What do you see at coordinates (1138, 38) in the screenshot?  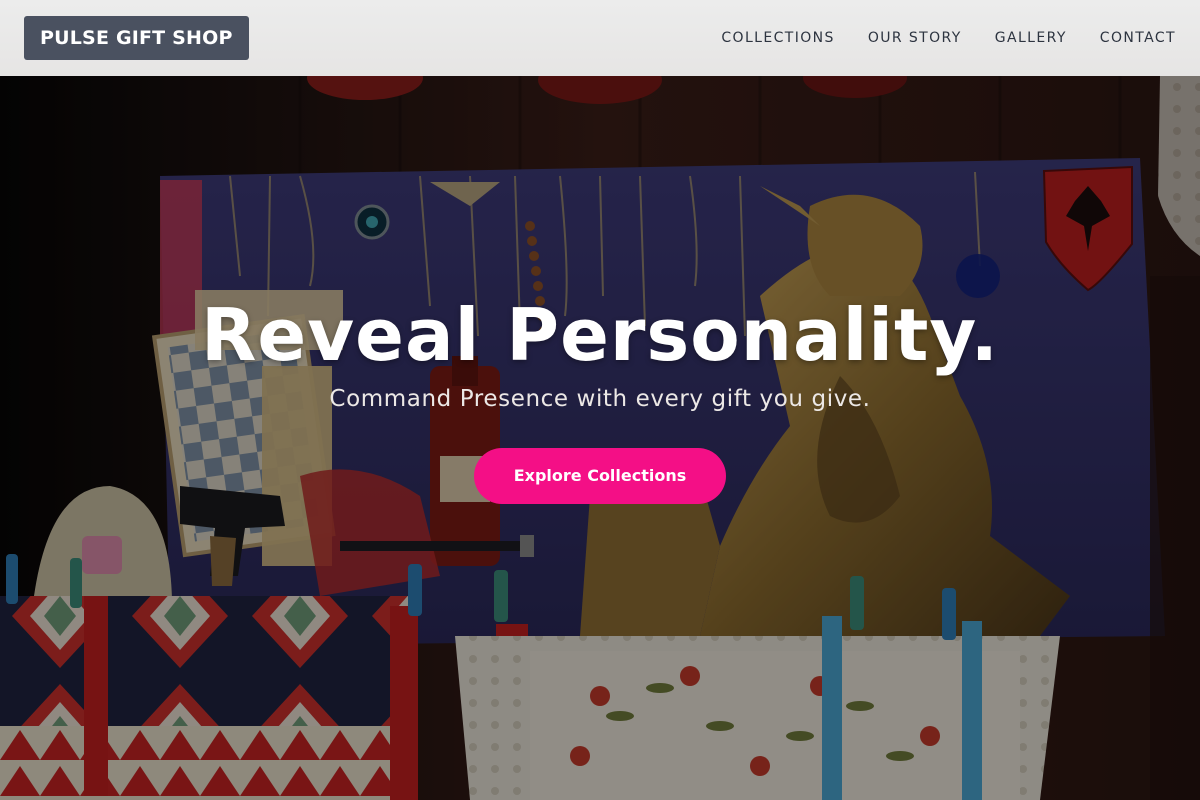 I see `nav-link-contact: CONTACT` at bounding box center [1138, 38].